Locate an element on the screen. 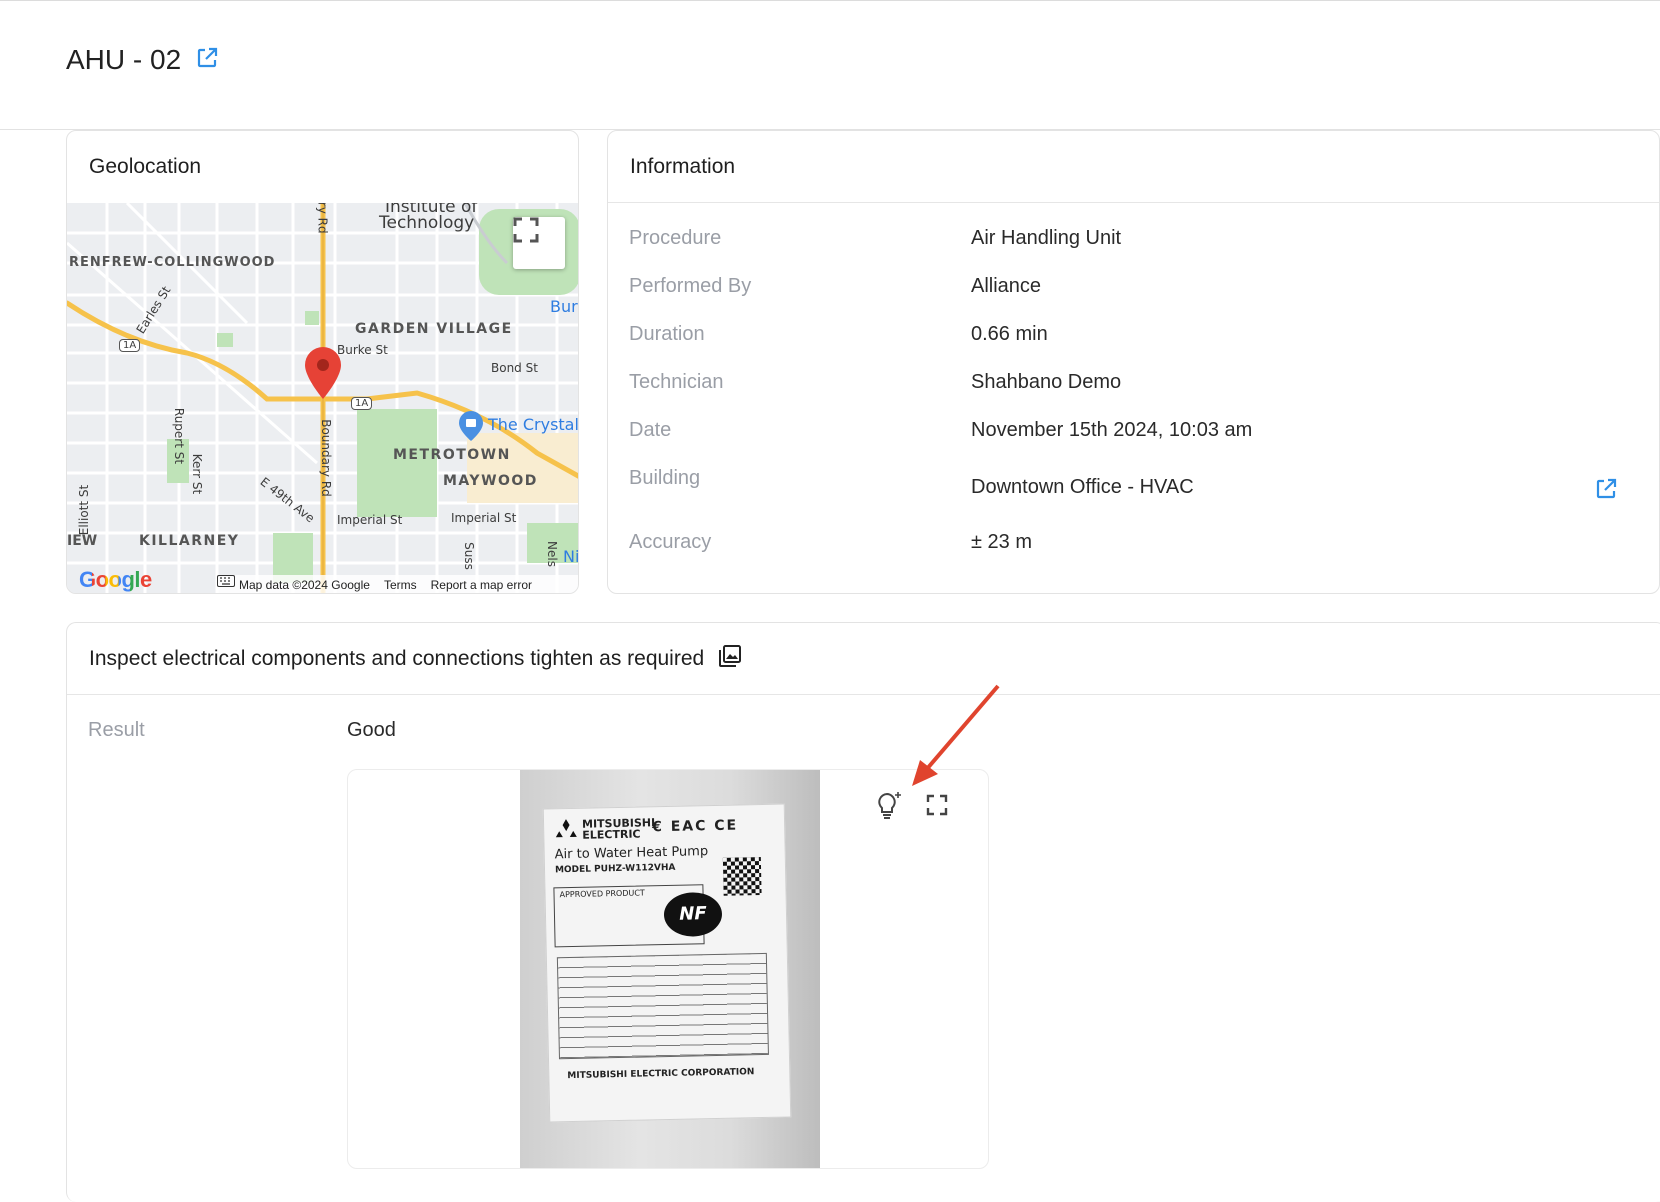 This screenshot has width=1660, height=1202. building-link: Downtown Office - HVAC is located at coordinates (1082, 487).